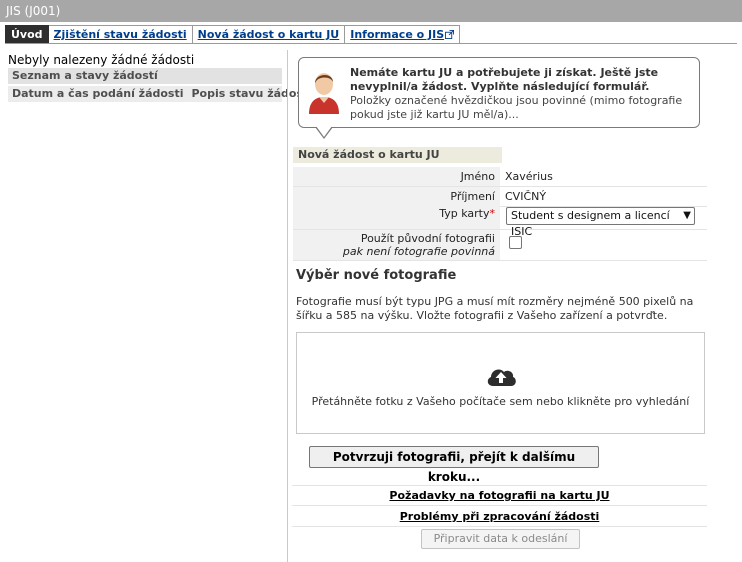 The height and width of the screenshot is (562, 742). Describe the element at coordinates (687, 215) in the screenshot. I see `chevron-down-icon: ▼` at that location.